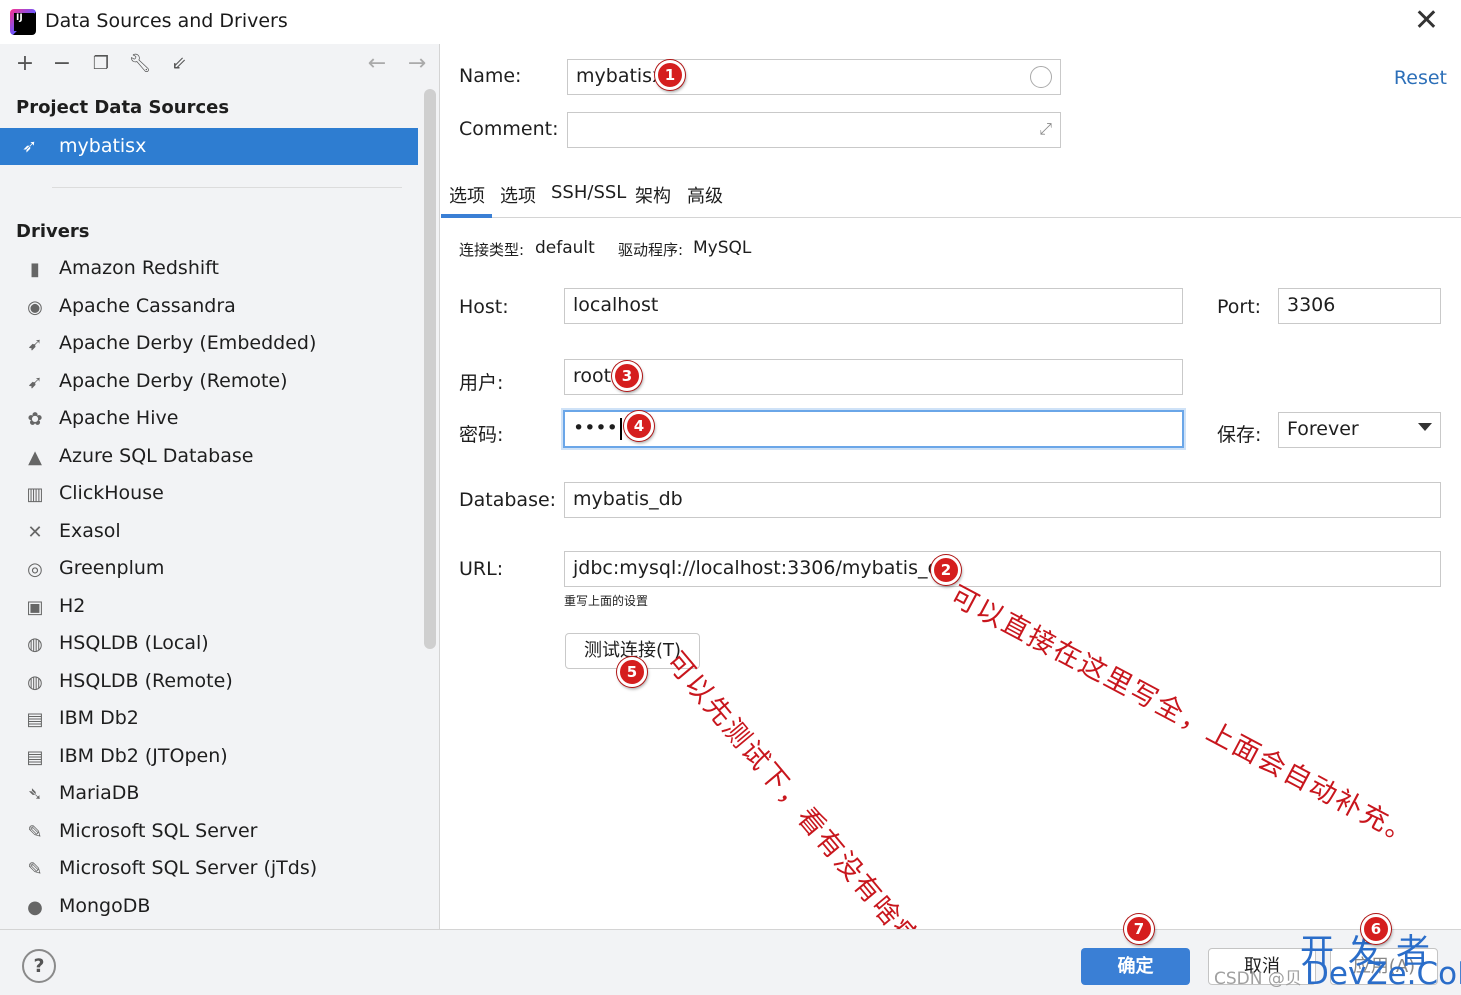 The height and width of the screenshot is (995, 1461). Describe the element at coordinates (35, 907) in the screenshot. I see `mongodb-icon: ●` at that location.